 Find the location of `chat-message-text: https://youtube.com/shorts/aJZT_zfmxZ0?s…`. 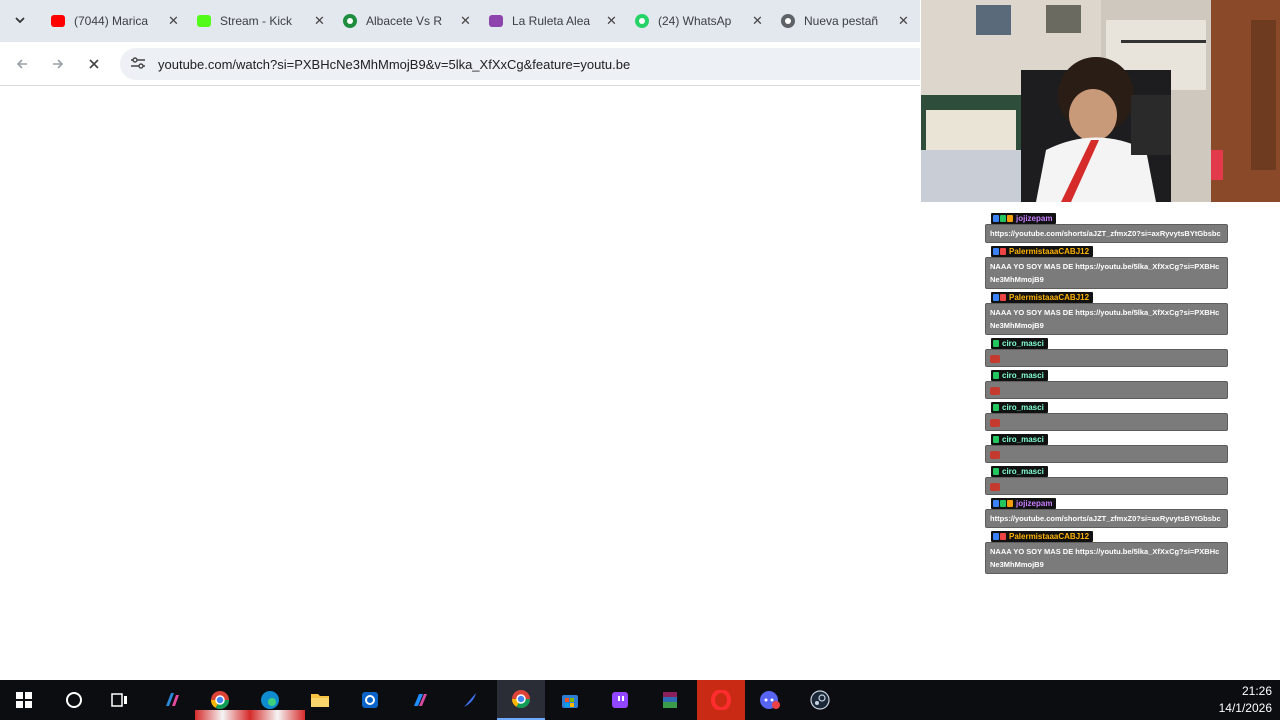

chat-message-text: https://youtube.com/shorts/aJZT_zfmxZ0?s… is located at coordinates (1105, 233).